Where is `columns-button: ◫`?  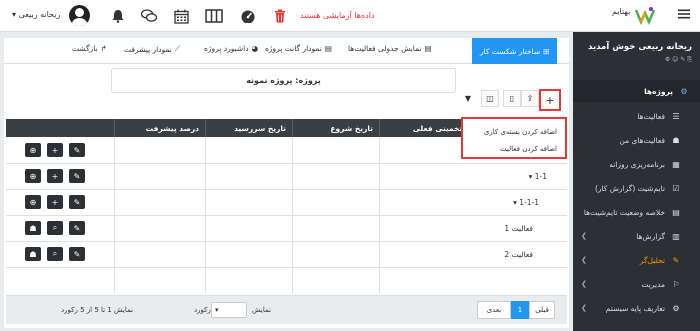 columns-button: ◫ is located at coordinates (490, 98).